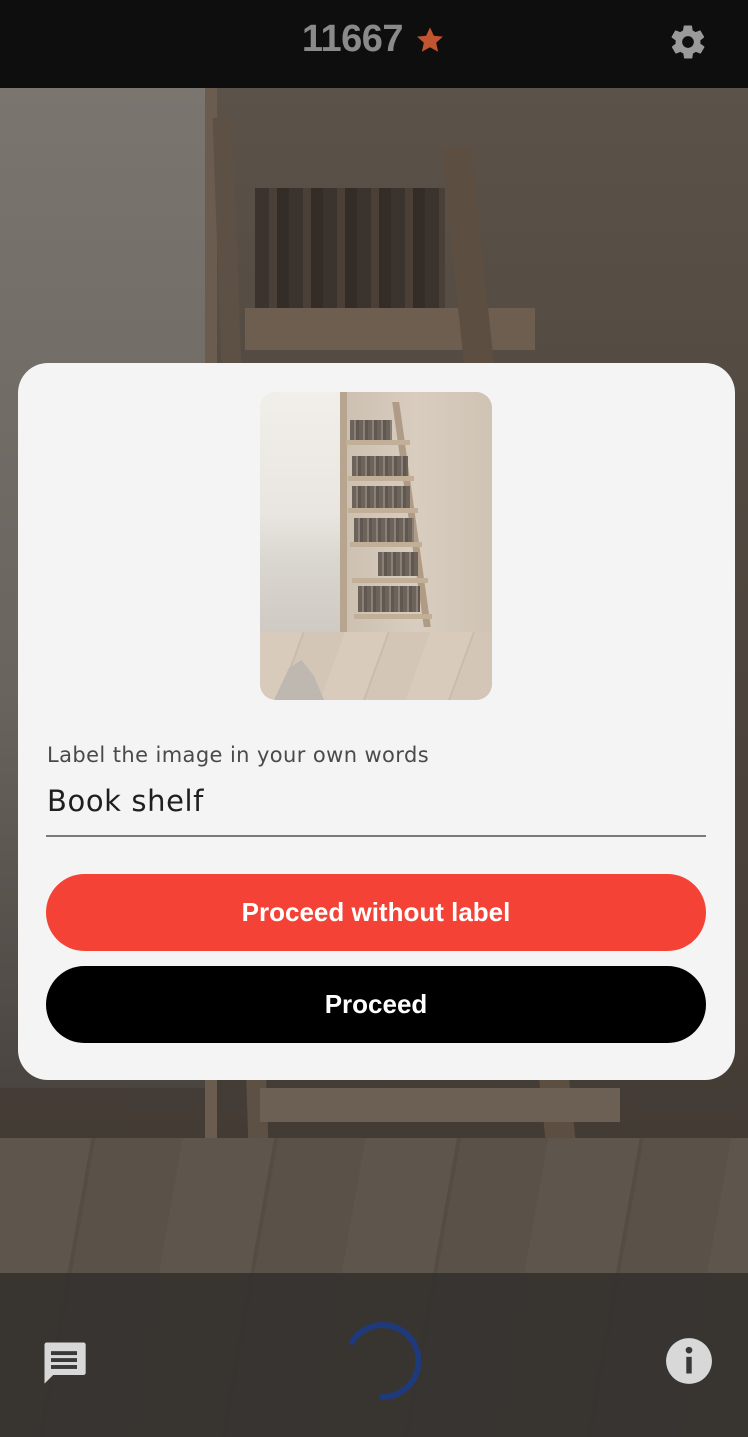 The height and width of the screenshot is (1437, 748). What do you see at coordinates (688, 42) in the screenshot?
I see `gear-icon` at bounding box center [688, 42].